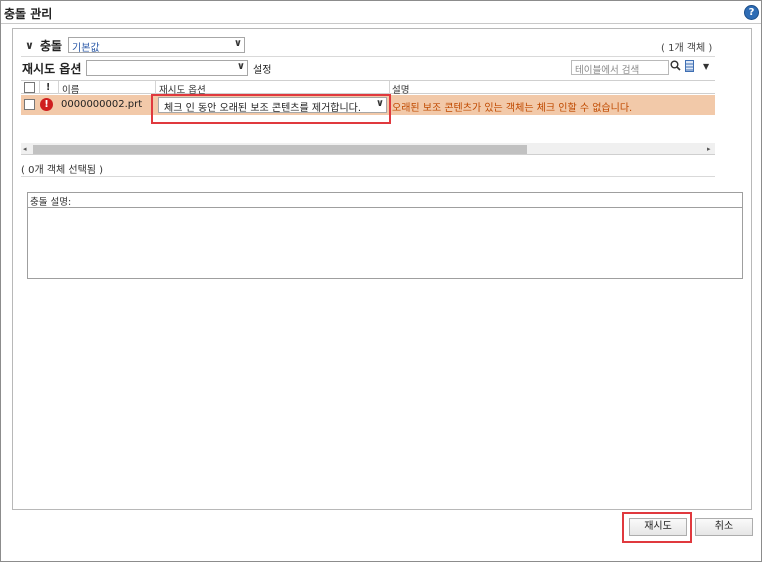 The width and height of the screenshot is (762, 562). Describe the element at coordinates (657, 527) in the screenshot. I see `annotation-highlight-retry-button` at that location.